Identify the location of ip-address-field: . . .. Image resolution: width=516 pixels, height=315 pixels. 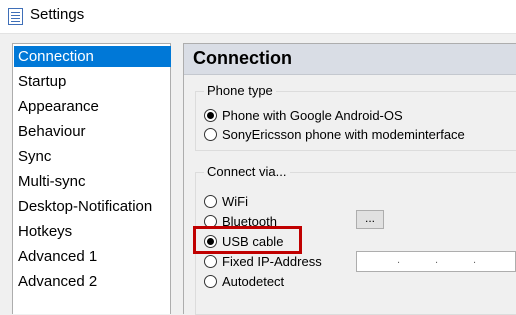
(436, 261).